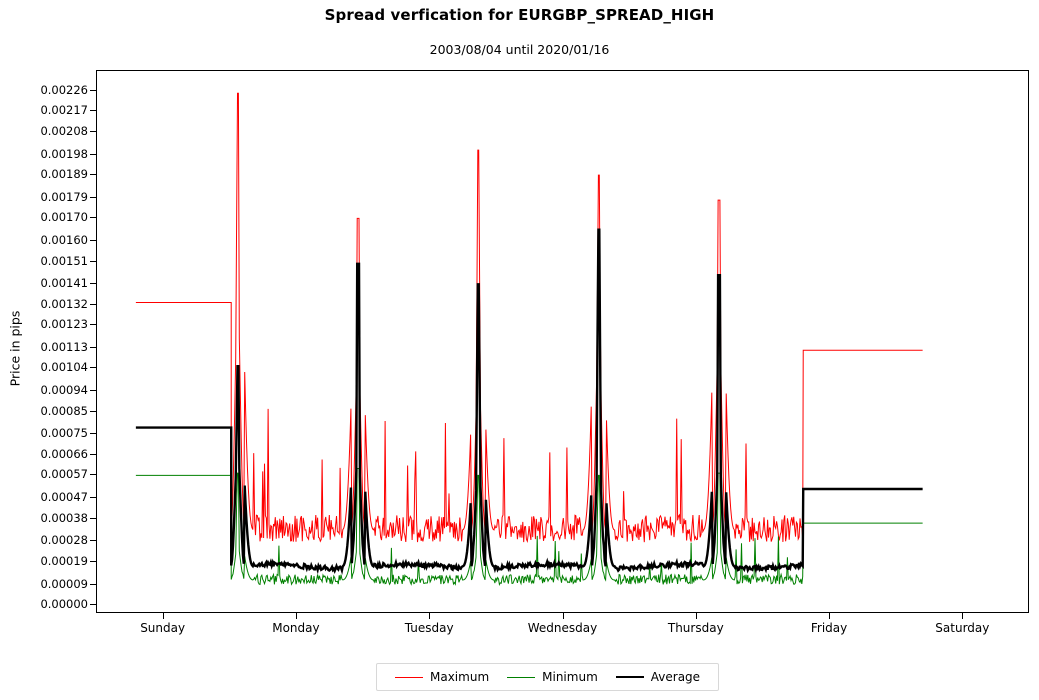 The image size is (1039, 700). What do you see at coordinates (64, 153) in the screenshot?
I see `y-axis-tick-label: 0.00198` at bounding box center [64, 153].